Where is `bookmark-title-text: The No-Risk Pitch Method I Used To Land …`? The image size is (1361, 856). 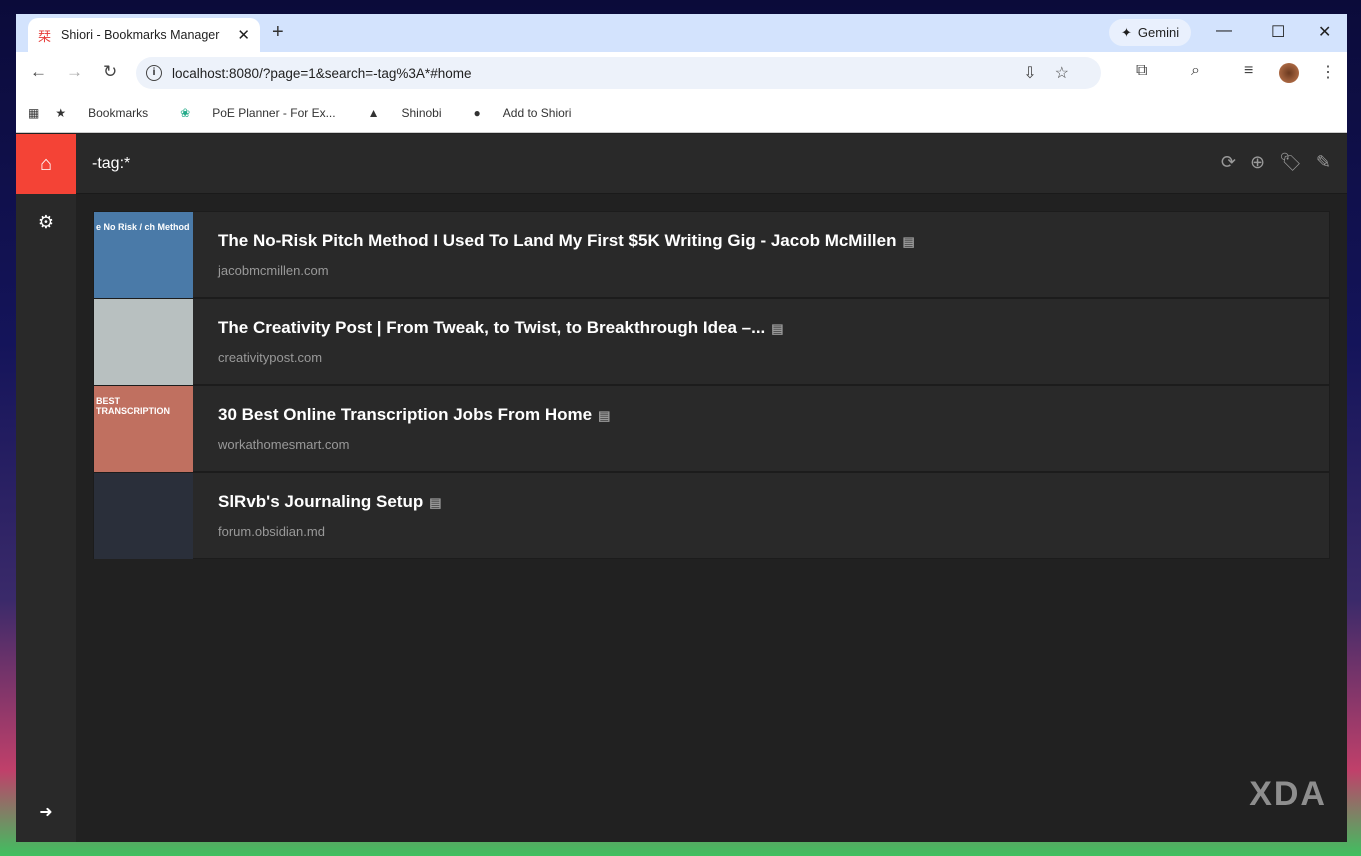
bookmark-title-text: The No-Risk Pitch Method I Used To Land … is located at coordinates (557, 240).